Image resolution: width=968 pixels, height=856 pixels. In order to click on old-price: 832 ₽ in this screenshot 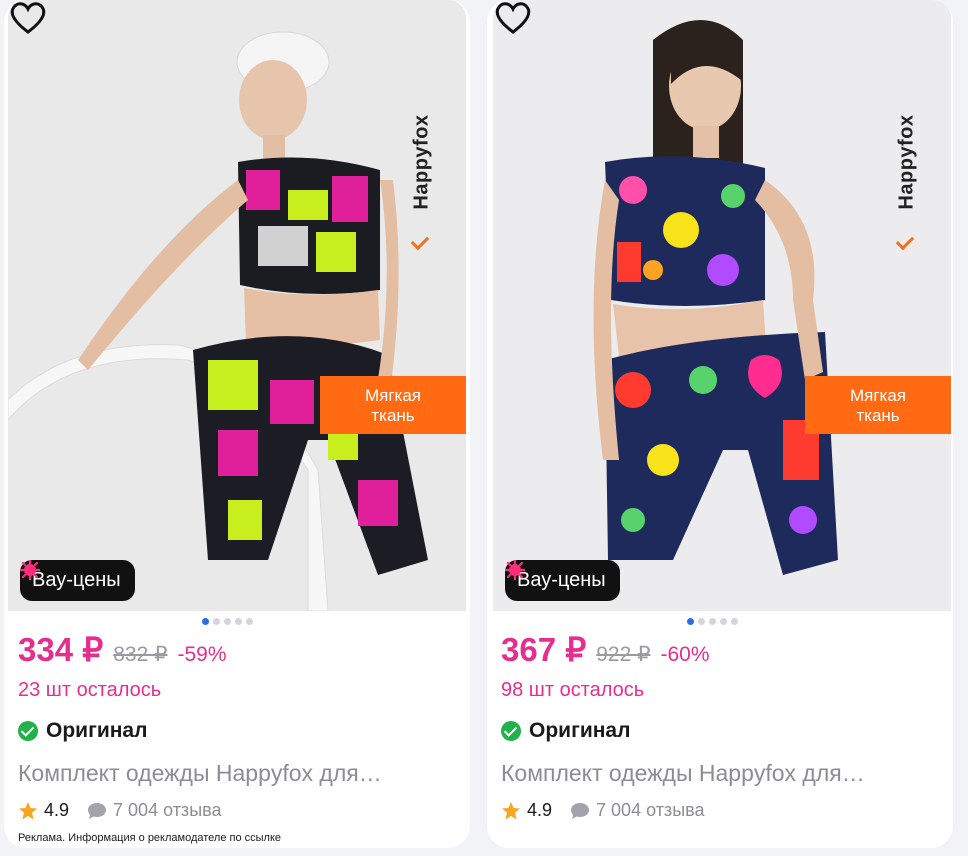, I will do `click(140, 654)`.